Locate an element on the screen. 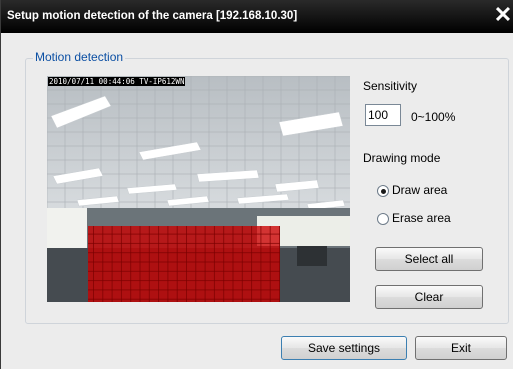 The height and width of the screenshot is (369, 513). sensitivity-range-label: 0~100% is located at coordinates (433, 117).